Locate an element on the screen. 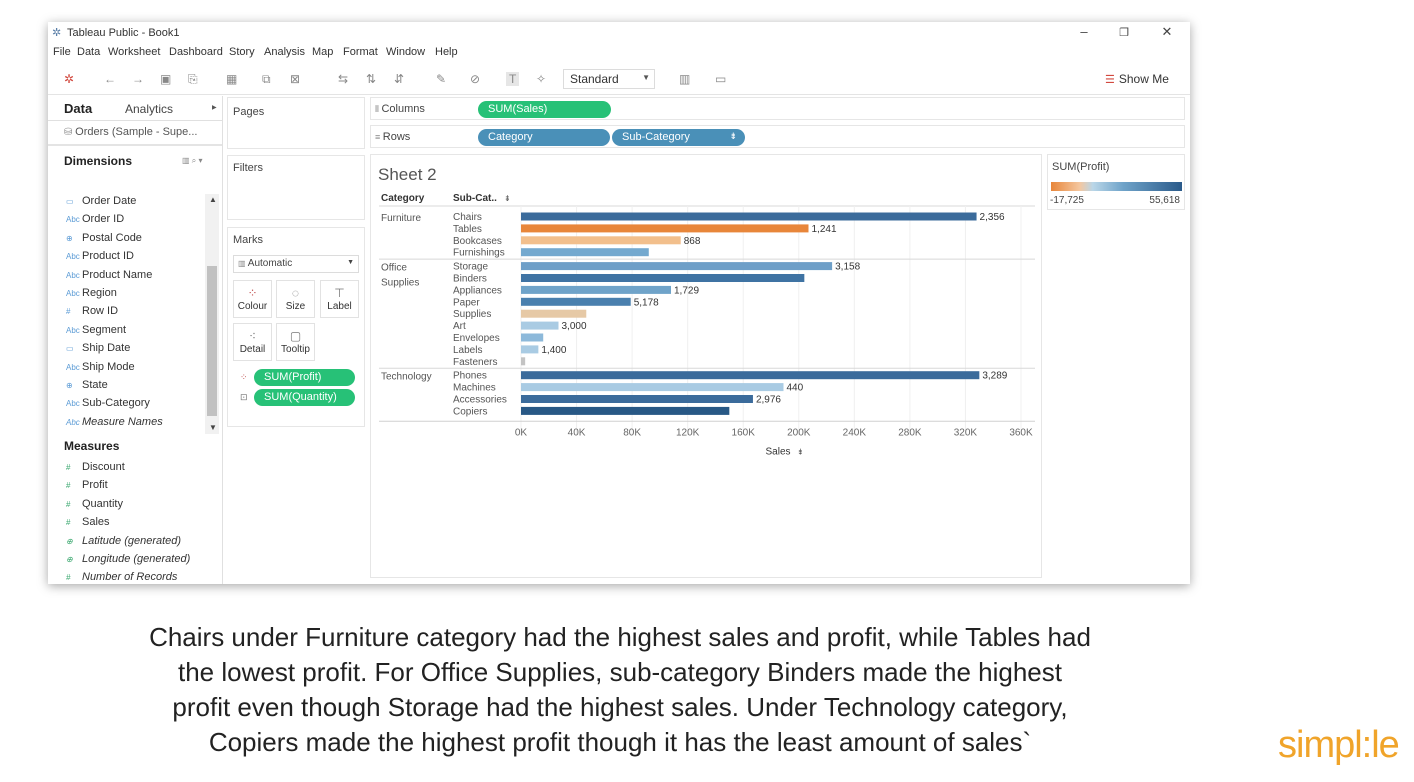 Image resolution: width=1414 pixels, height=782 pixels. field-label: Measure Names is located at coordinates (122, 421).